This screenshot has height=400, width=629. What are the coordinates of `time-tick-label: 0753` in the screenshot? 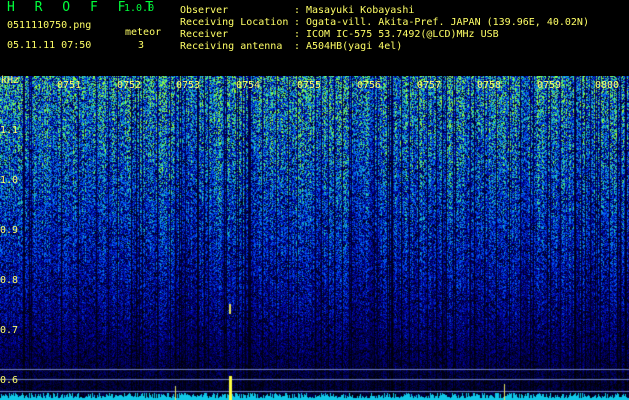 It's located at (188, 85).